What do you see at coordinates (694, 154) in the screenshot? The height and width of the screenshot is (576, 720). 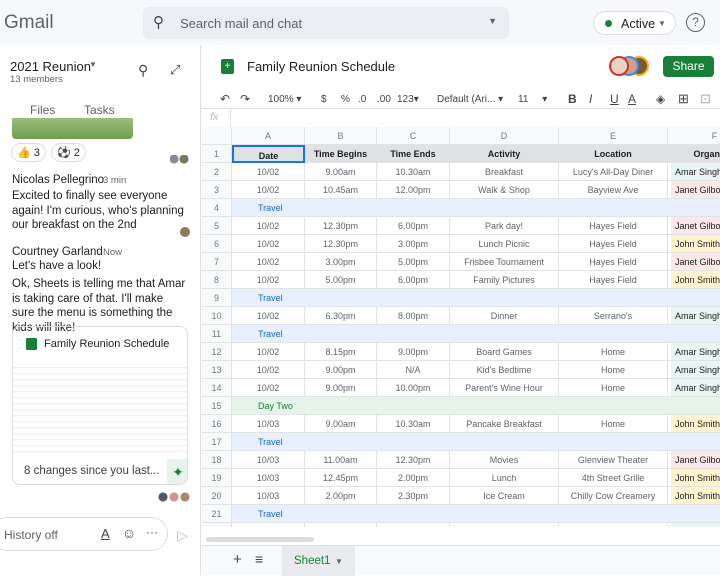 I see `header-cell: Organizer` at bounding box center [694, 154].